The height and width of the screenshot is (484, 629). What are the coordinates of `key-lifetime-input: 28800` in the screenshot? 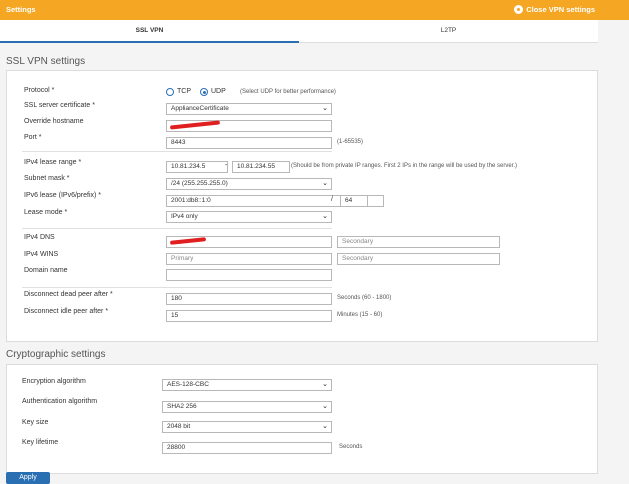 It's located at (247, 448).